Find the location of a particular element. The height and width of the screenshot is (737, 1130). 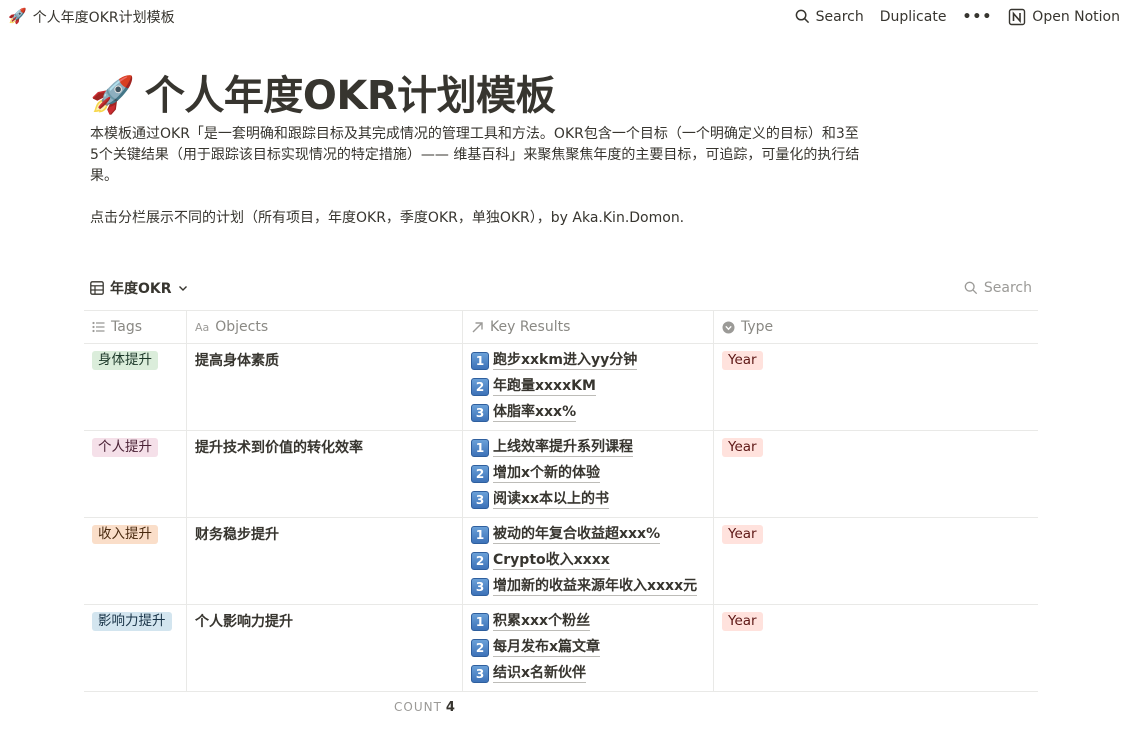

object-text: 提高身体素质 is located at coordinates (237, 361).